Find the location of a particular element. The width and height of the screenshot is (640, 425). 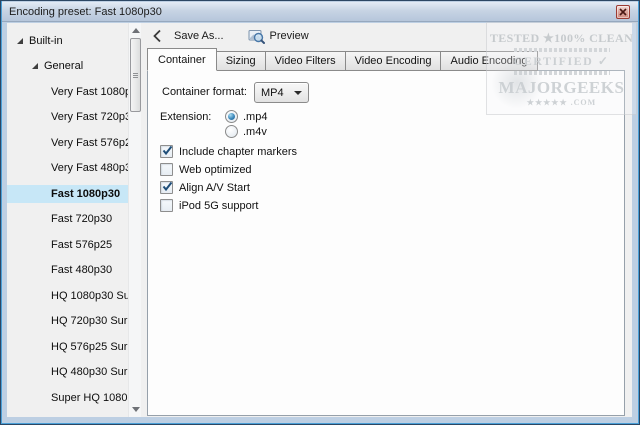

tree-item-very-fast-720p30: Very Fast 720p30 is located at coordinates (67, 118).